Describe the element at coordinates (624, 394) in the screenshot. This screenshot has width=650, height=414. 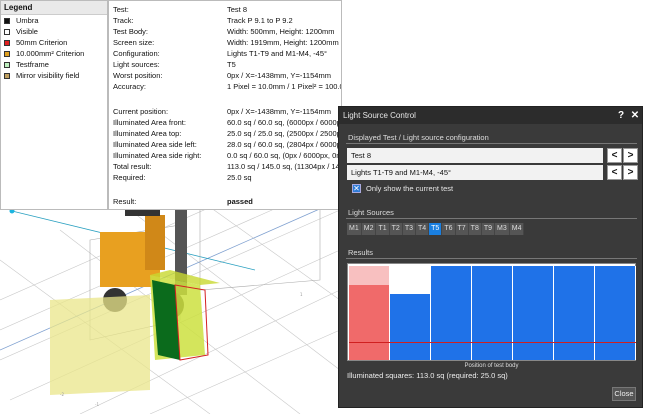
I see `close-button: Close` at that location.